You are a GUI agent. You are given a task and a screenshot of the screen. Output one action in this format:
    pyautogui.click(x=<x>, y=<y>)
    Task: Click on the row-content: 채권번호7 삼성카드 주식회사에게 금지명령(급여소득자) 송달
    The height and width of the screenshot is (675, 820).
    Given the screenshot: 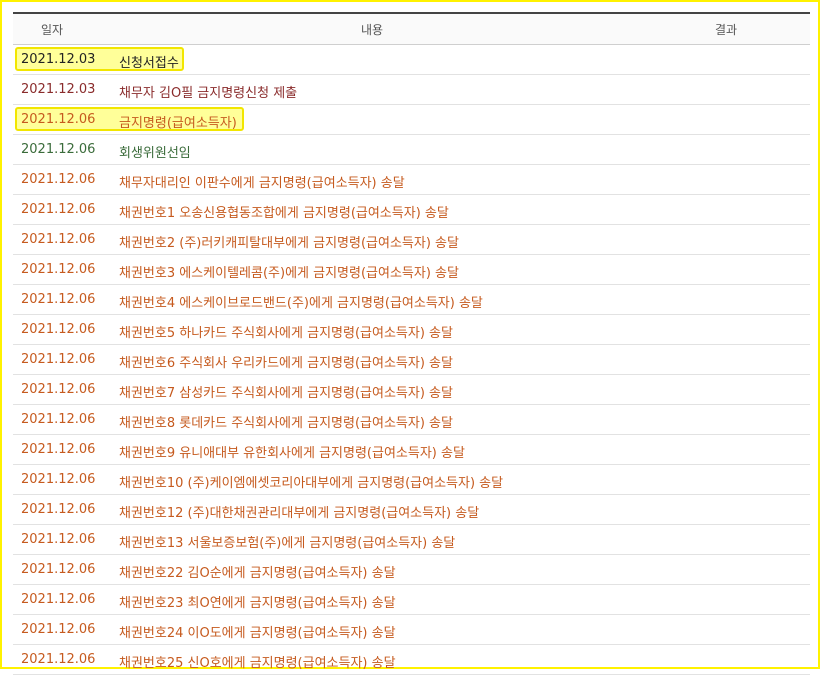 What is the action you would take?
    pyautogui.click(x=286, y=393)
    